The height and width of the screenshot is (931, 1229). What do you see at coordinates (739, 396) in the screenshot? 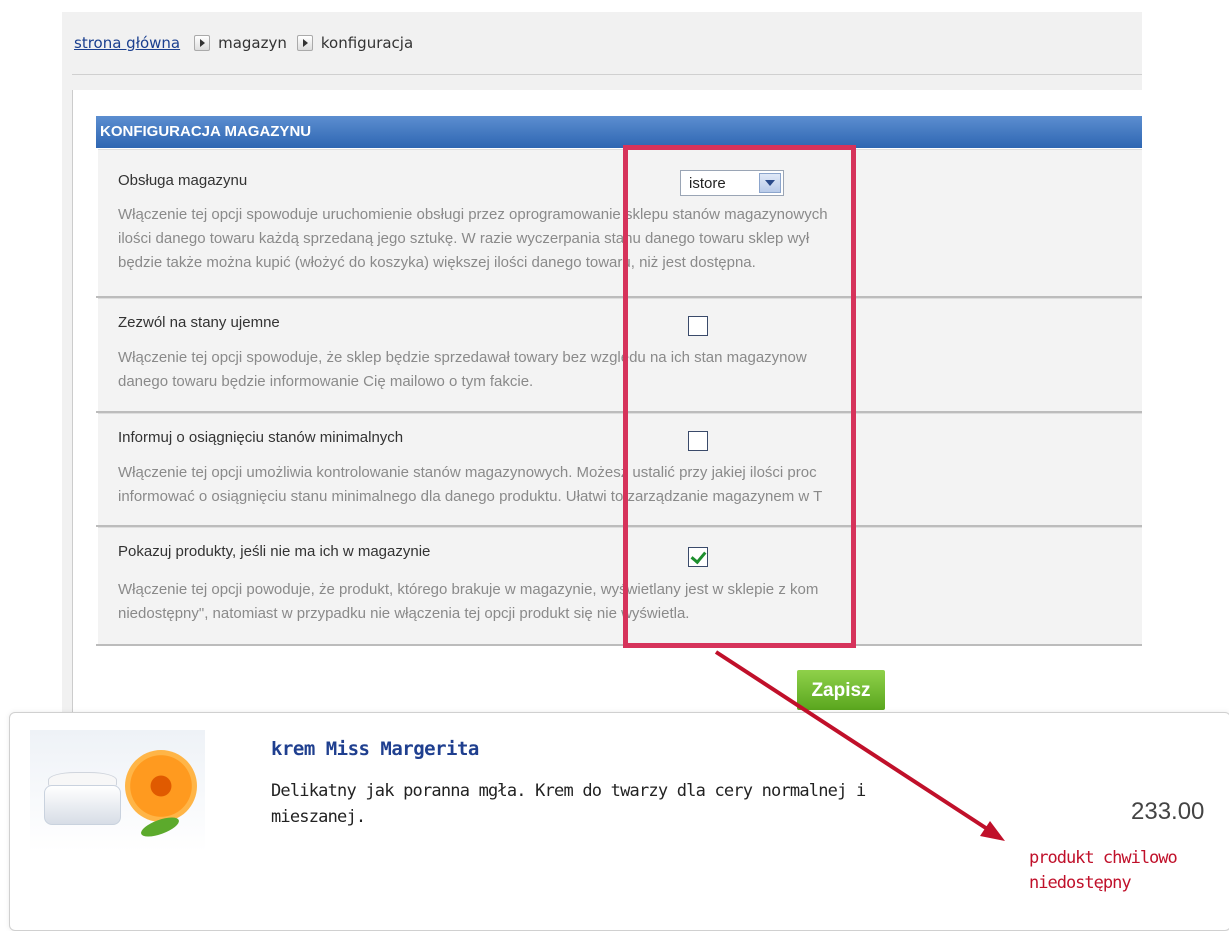
I see `highlight-box` at bounding box center [739, 396].